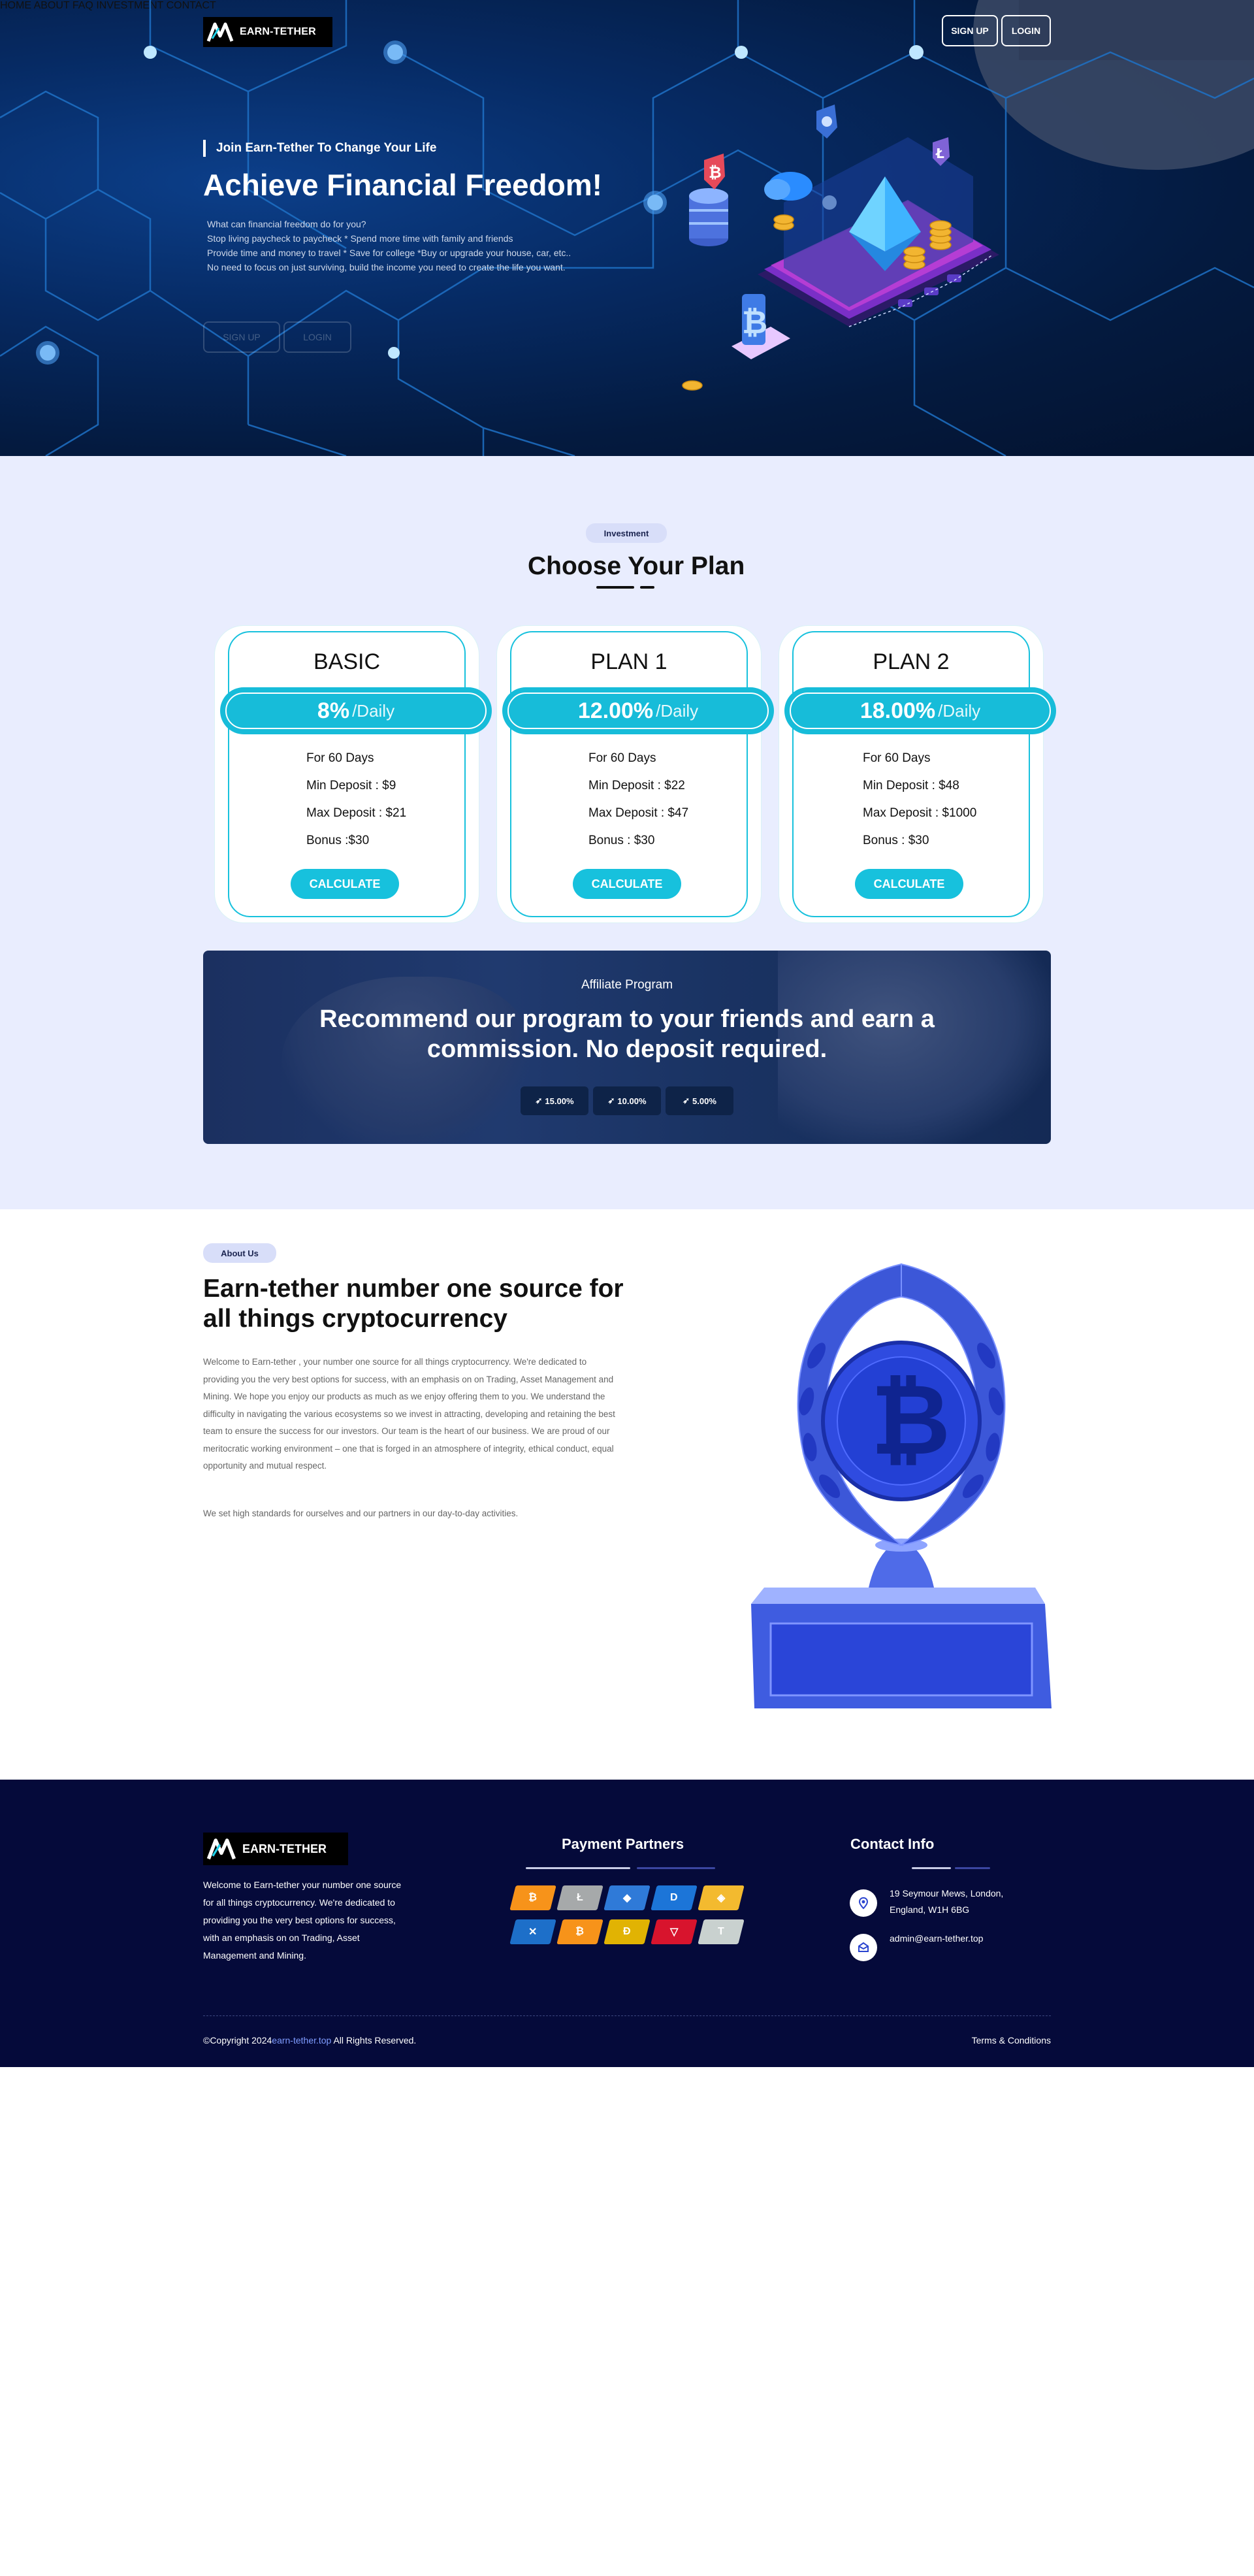 The height and width of the screenshot is (2576, 1254). What do you see at coordinates (351, 785) in the screenshot?
I see `plan-min-deposit: Min Deposit : $9` at bounding box center [351, 785].